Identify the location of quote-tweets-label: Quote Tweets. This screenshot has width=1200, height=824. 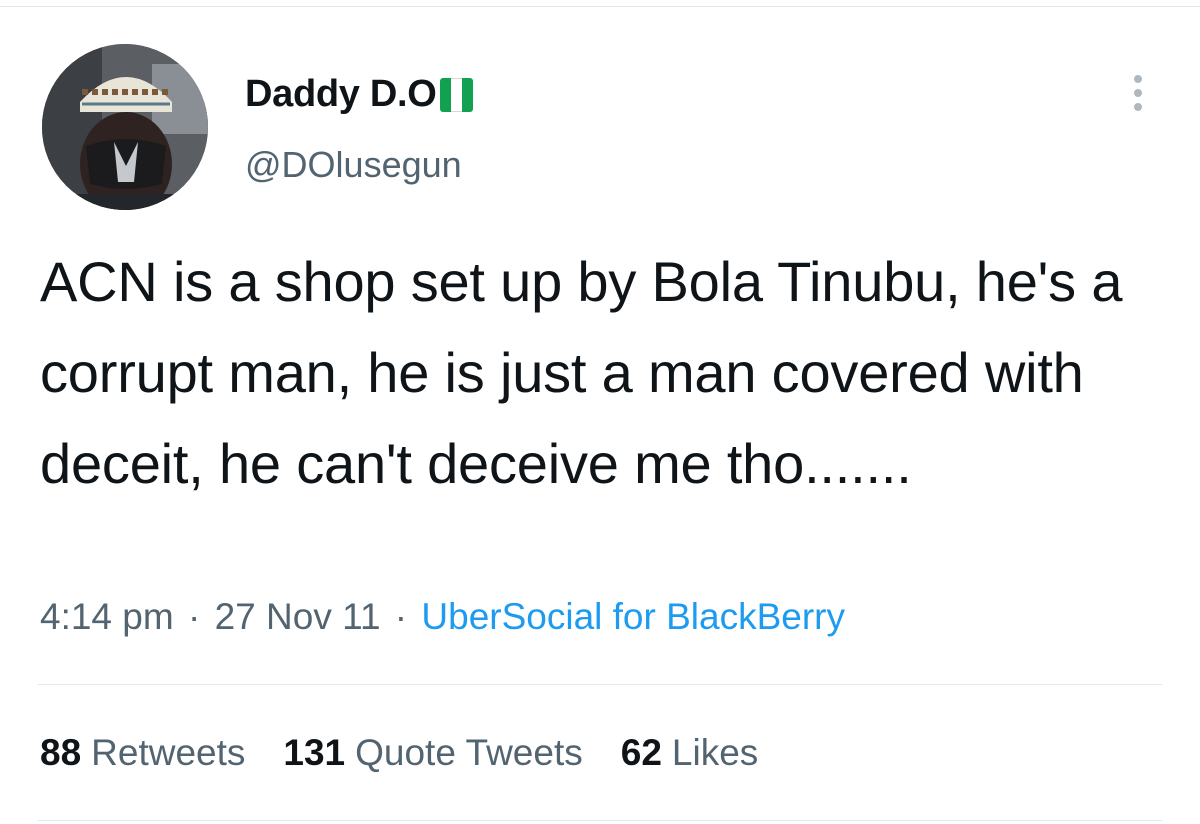
(469, 752).